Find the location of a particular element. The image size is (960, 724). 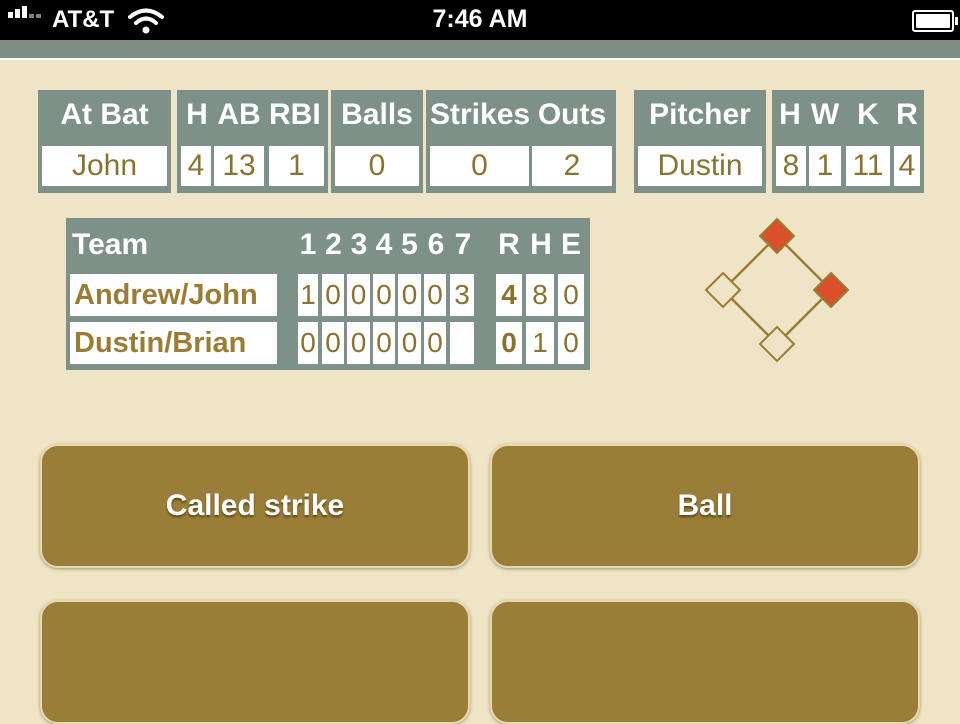

away-team-name: Andrew/John is located at coordinates (173, 295).